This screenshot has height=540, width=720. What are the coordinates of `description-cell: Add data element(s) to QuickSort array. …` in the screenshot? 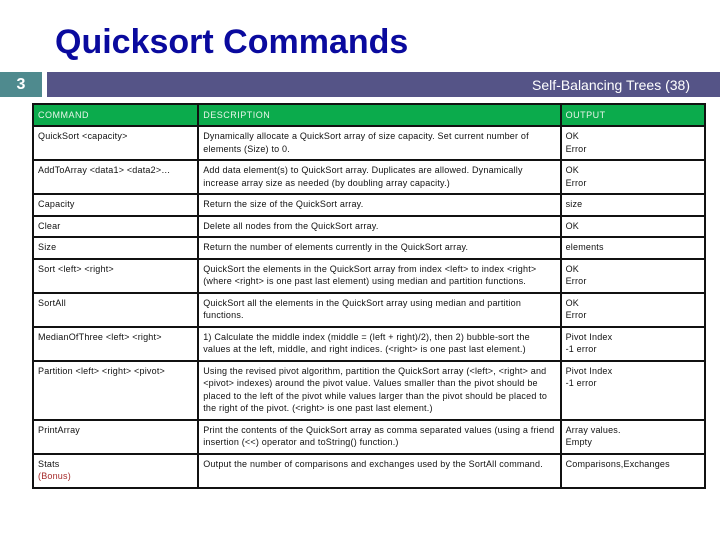 It's located at (379, 177).